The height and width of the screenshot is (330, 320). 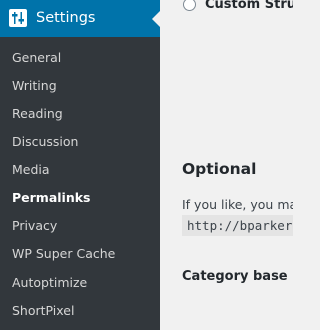 I want to click on sidebar-menu-settings-label: Settings, so click(x=66, y=18).